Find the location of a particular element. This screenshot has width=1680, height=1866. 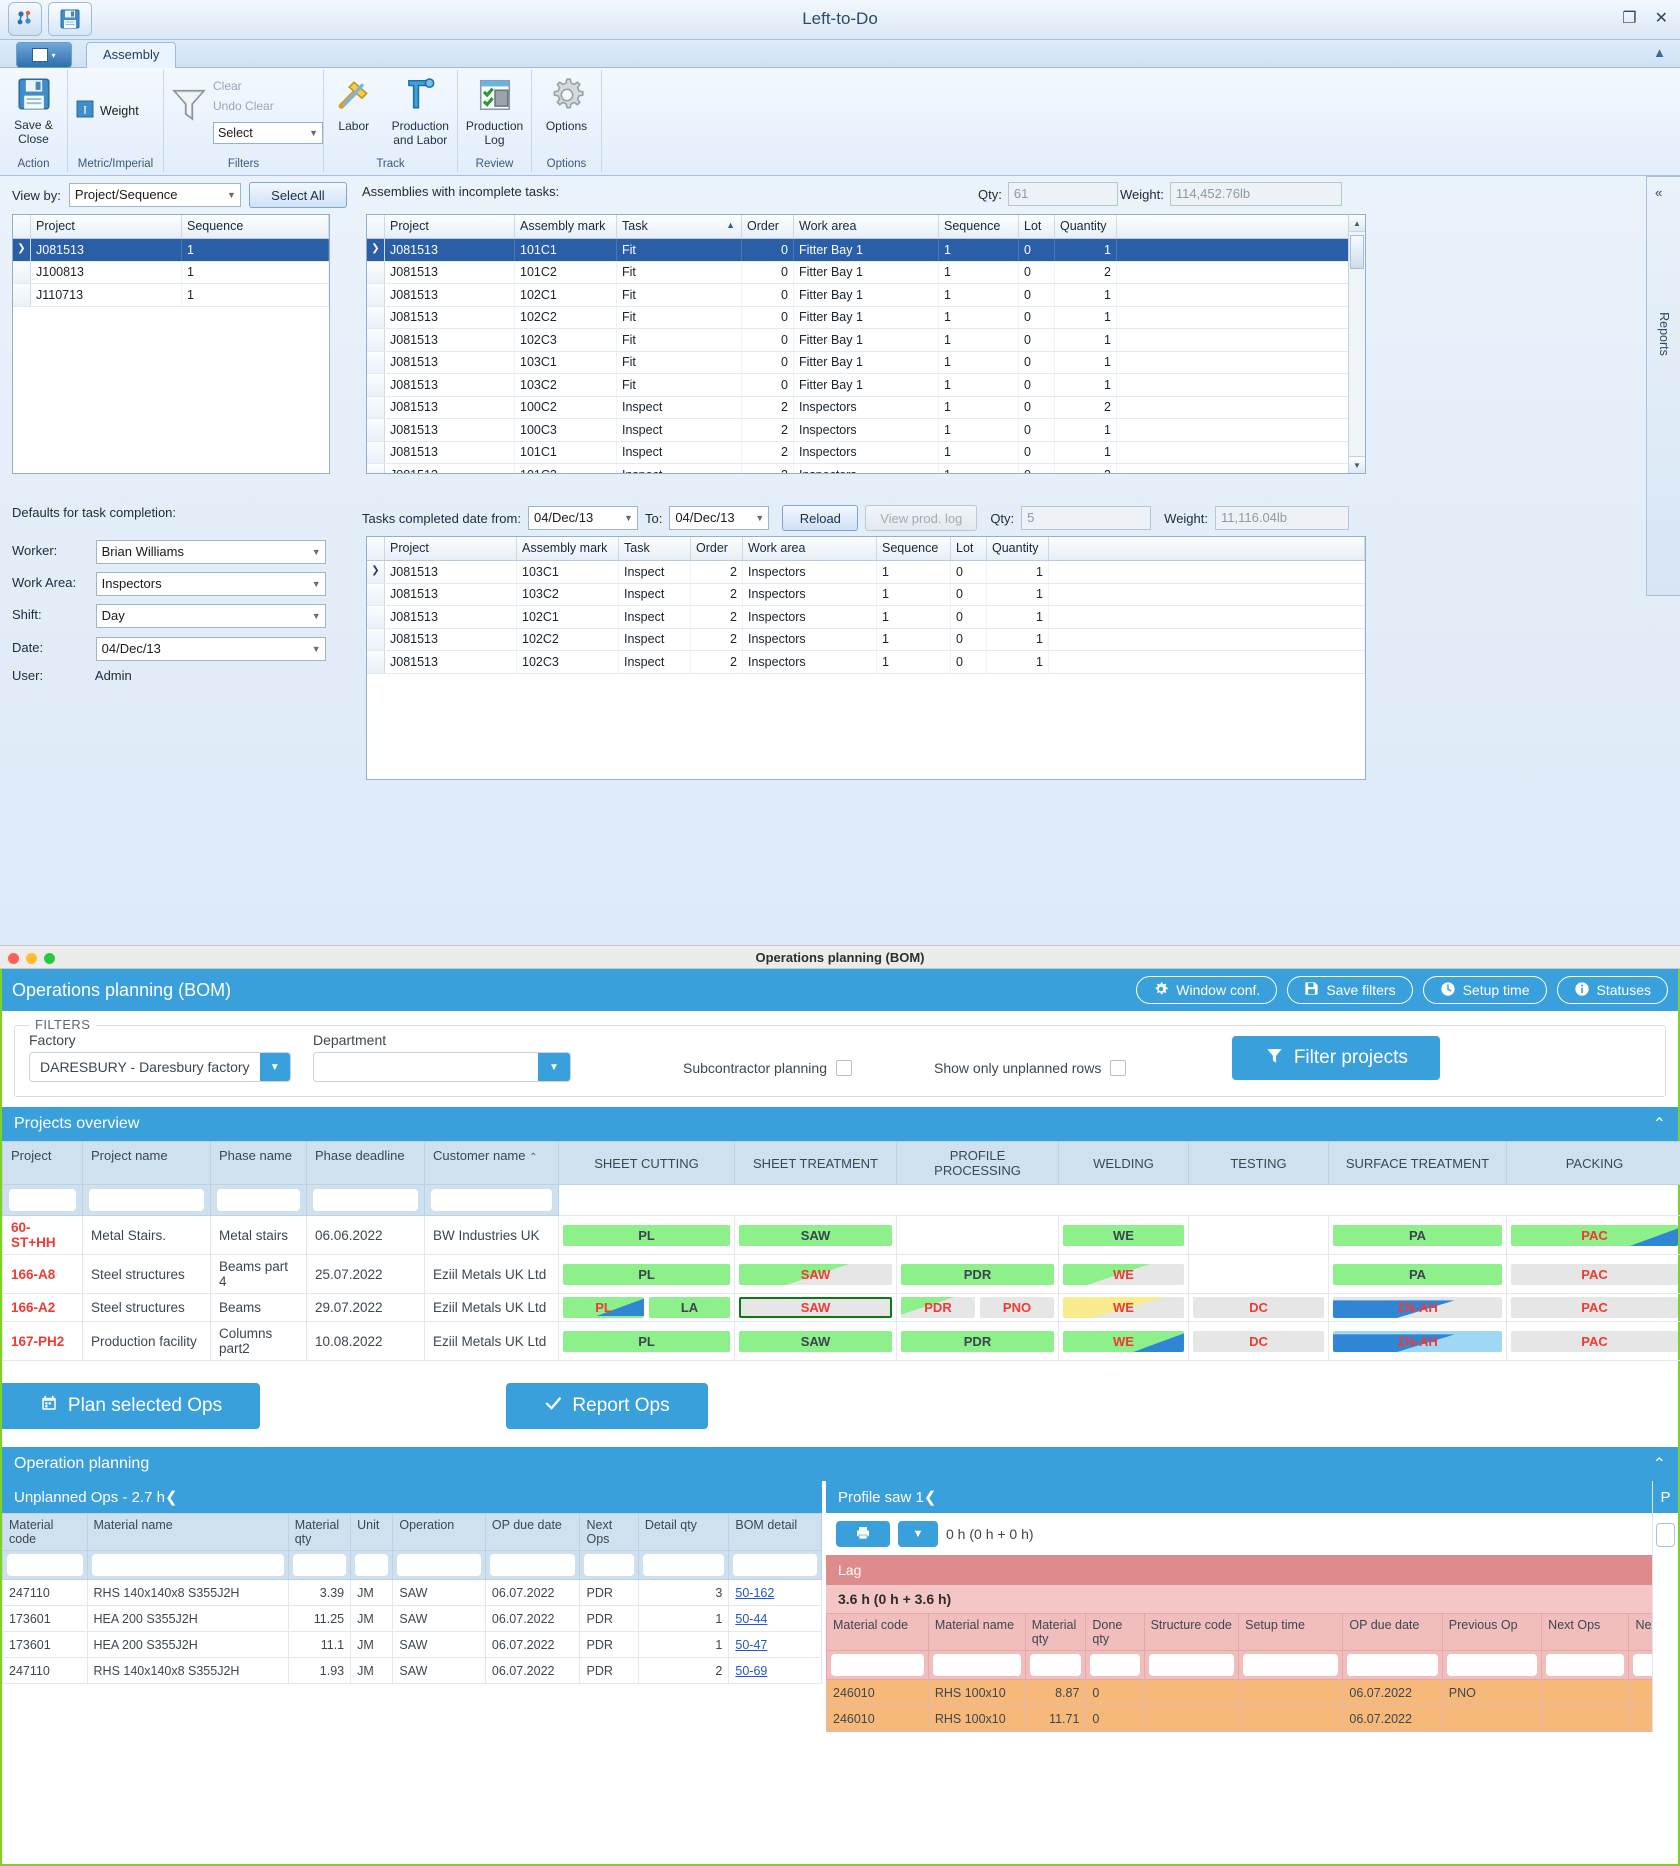

status-badge: PA is located at coordinates (1417, 1235).